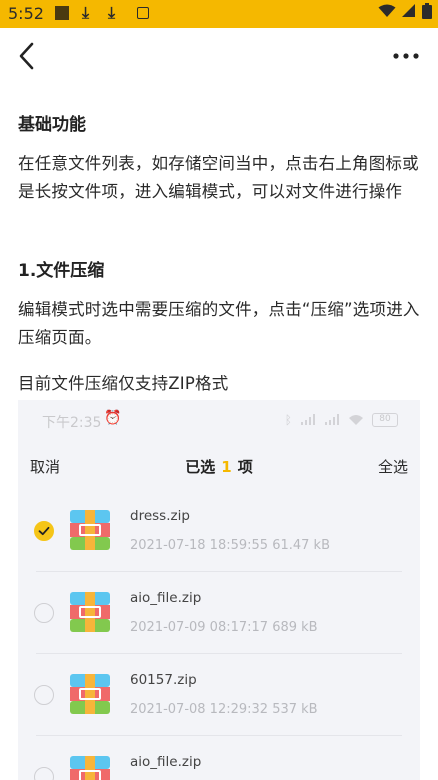 Image resolution: width=438 pixels, height=780 pixels. I want to click on file-row: aio_file.zip 2021-07-09 08:17:17 689 kB, so click(219, 613).